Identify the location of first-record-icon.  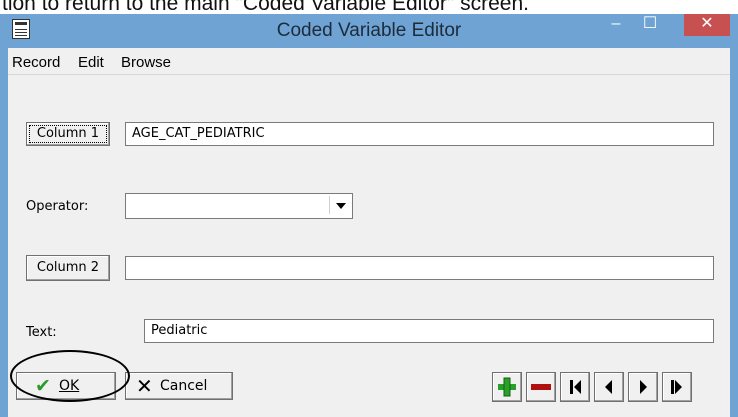
(575, 387).